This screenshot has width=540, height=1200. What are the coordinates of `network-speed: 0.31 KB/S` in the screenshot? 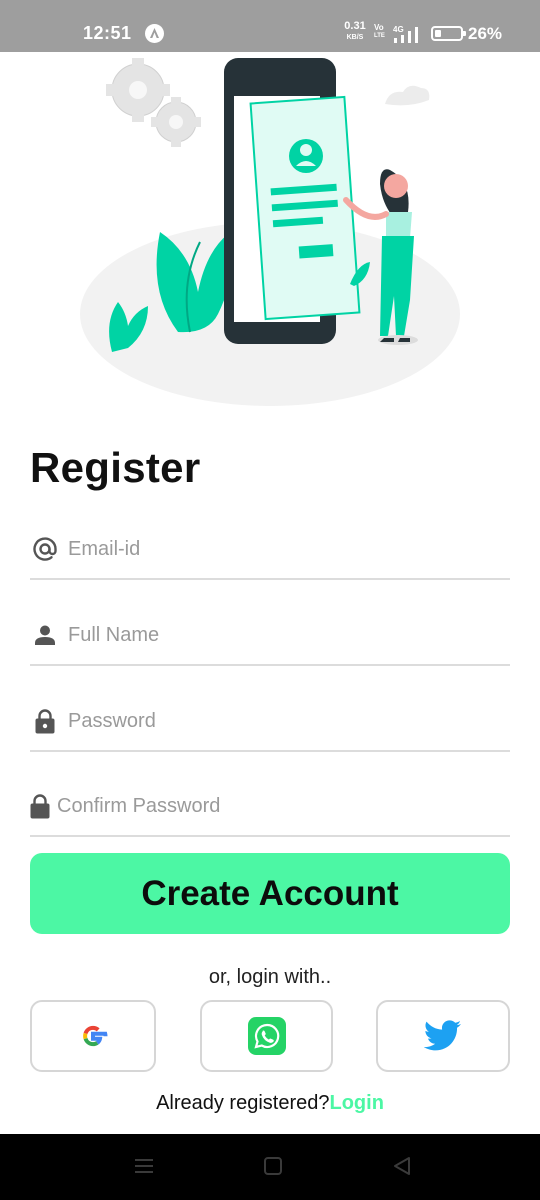 It's located at (355, 31).